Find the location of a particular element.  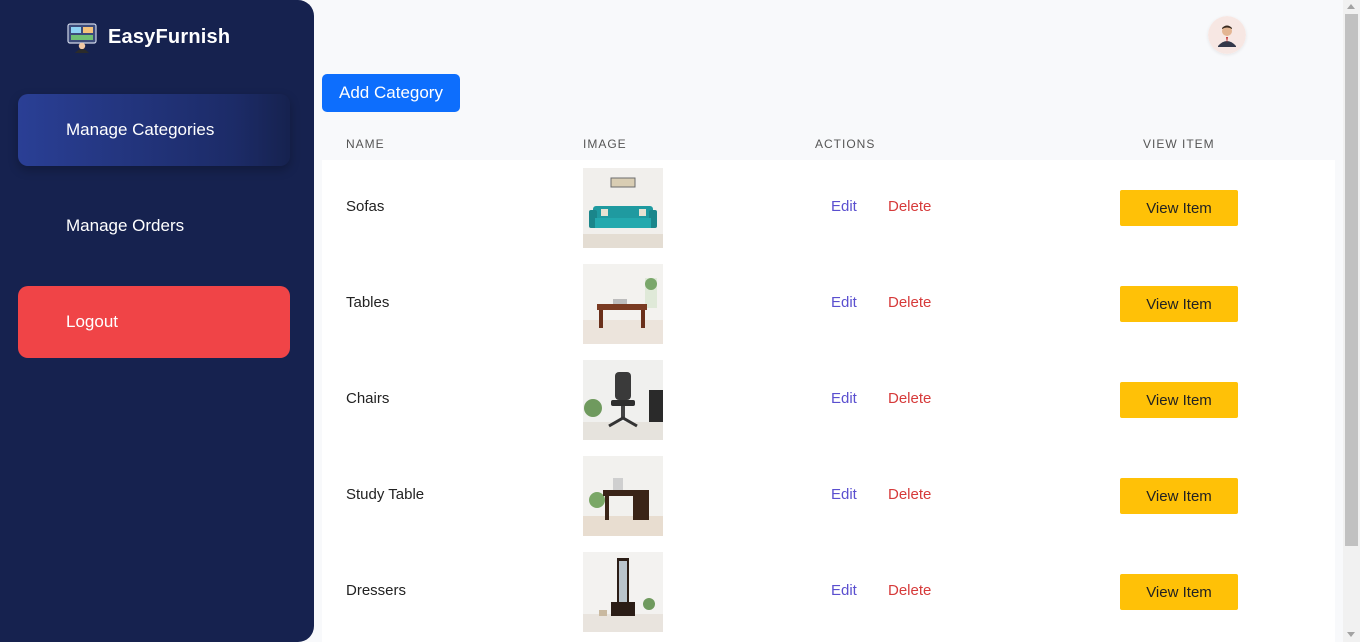

chair-photo is located at coordinates (623, 400).